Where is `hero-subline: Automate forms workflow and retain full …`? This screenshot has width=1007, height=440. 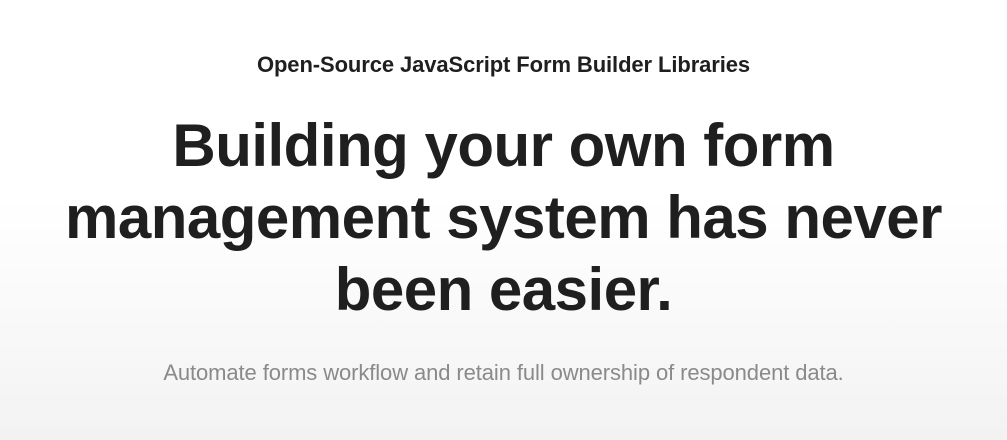
hero-subline: Automate forms workflow and retain full … is located at coordinates (503, 372).